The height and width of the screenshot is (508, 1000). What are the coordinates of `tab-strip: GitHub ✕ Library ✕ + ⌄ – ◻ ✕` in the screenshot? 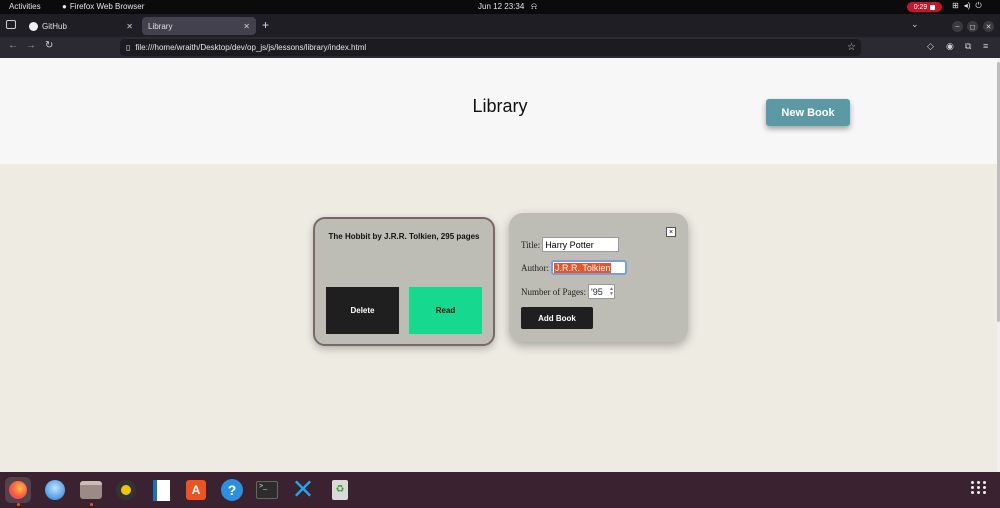 It's located at (500, 25).